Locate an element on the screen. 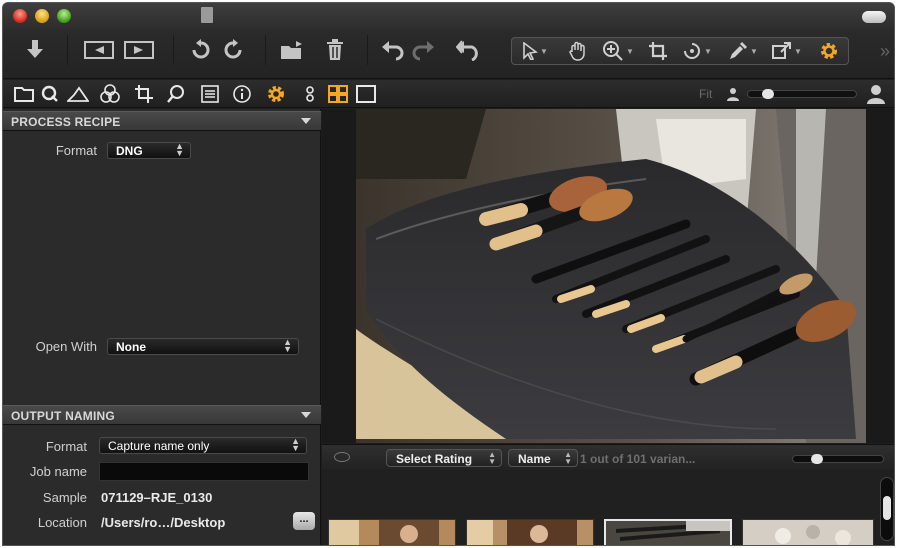 This screenshot has width=897, height=548. reset-arrow-icon is located at coordinates (467, 50).